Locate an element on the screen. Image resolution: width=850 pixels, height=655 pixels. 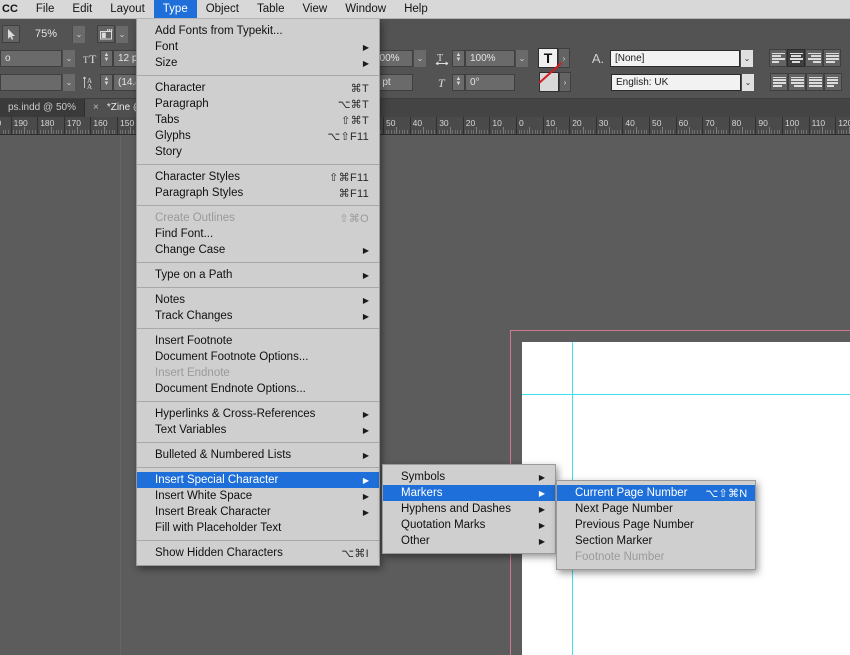
menubar-item-view: View is located at coordinates (314, 9).